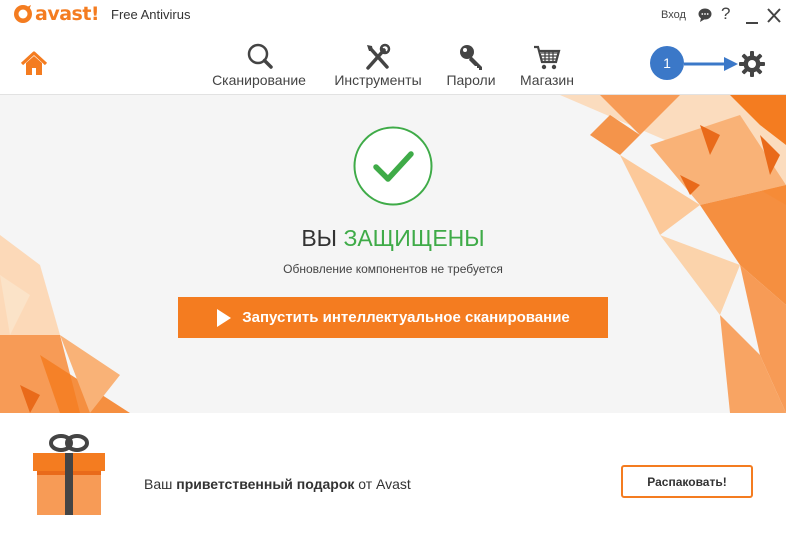 The width and height of the screenshot is (786, 546). I want to click on status-highlight: ЗАЩИЩЕНЫ, so click(414, 238).